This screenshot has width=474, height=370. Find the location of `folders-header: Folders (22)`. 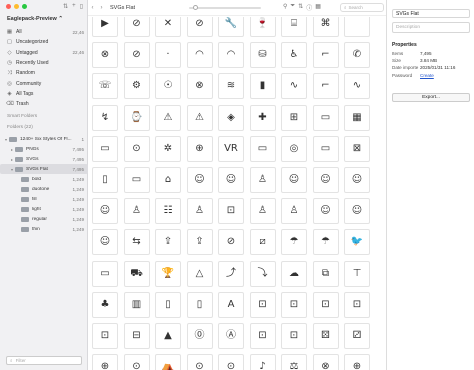

folders-header: Folders (22) is located at coordinates (20, 127).